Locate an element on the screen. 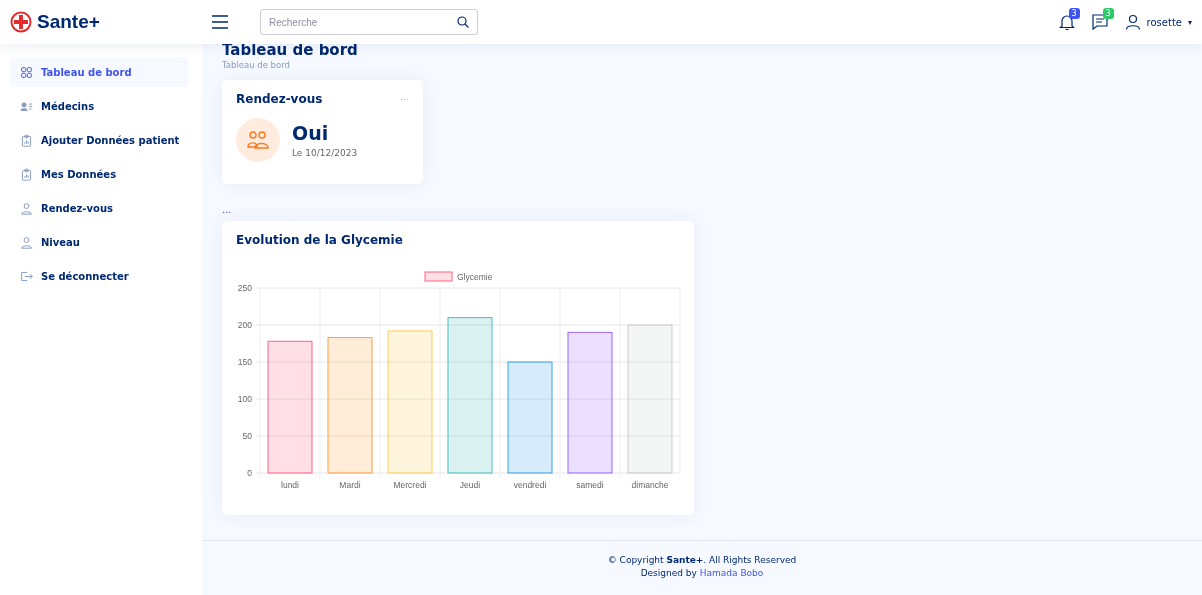 The image size is (1202, 595). axis-category-label: Mardi is located at coordinates (350, 485).